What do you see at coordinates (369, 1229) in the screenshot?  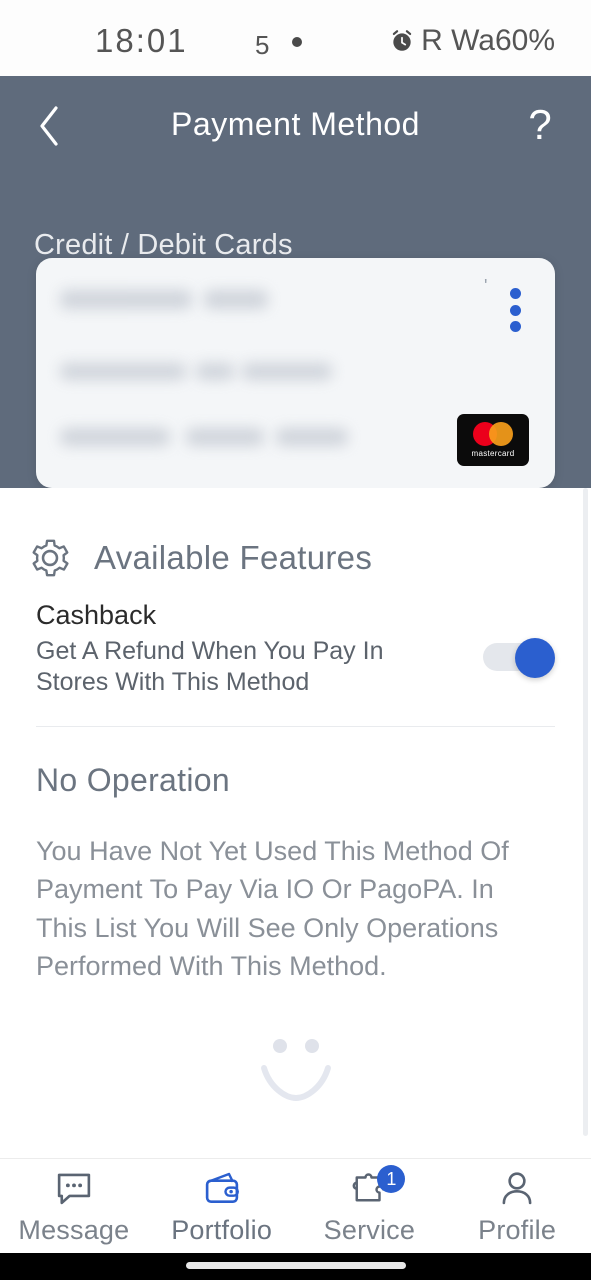 I see `nav-label-service: Service` at bounding box center [369, 1229].